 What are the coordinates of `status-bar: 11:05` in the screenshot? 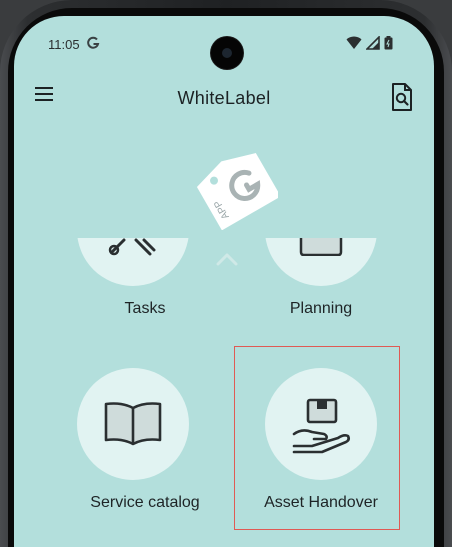 It's located at (224, 42).